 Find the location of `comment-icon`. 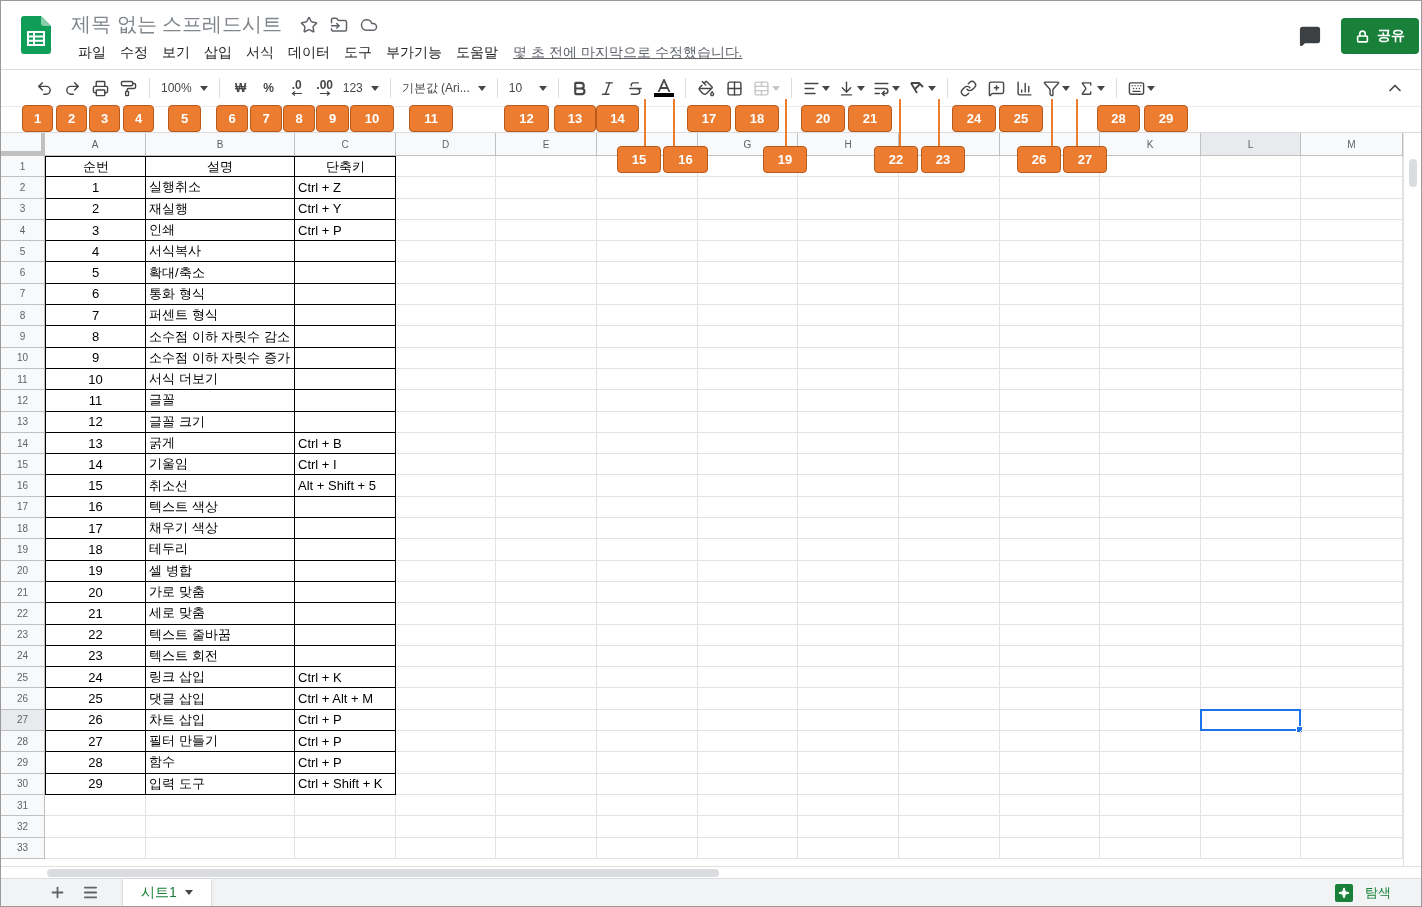

comment-icon is located at coordinates (1310, 36).